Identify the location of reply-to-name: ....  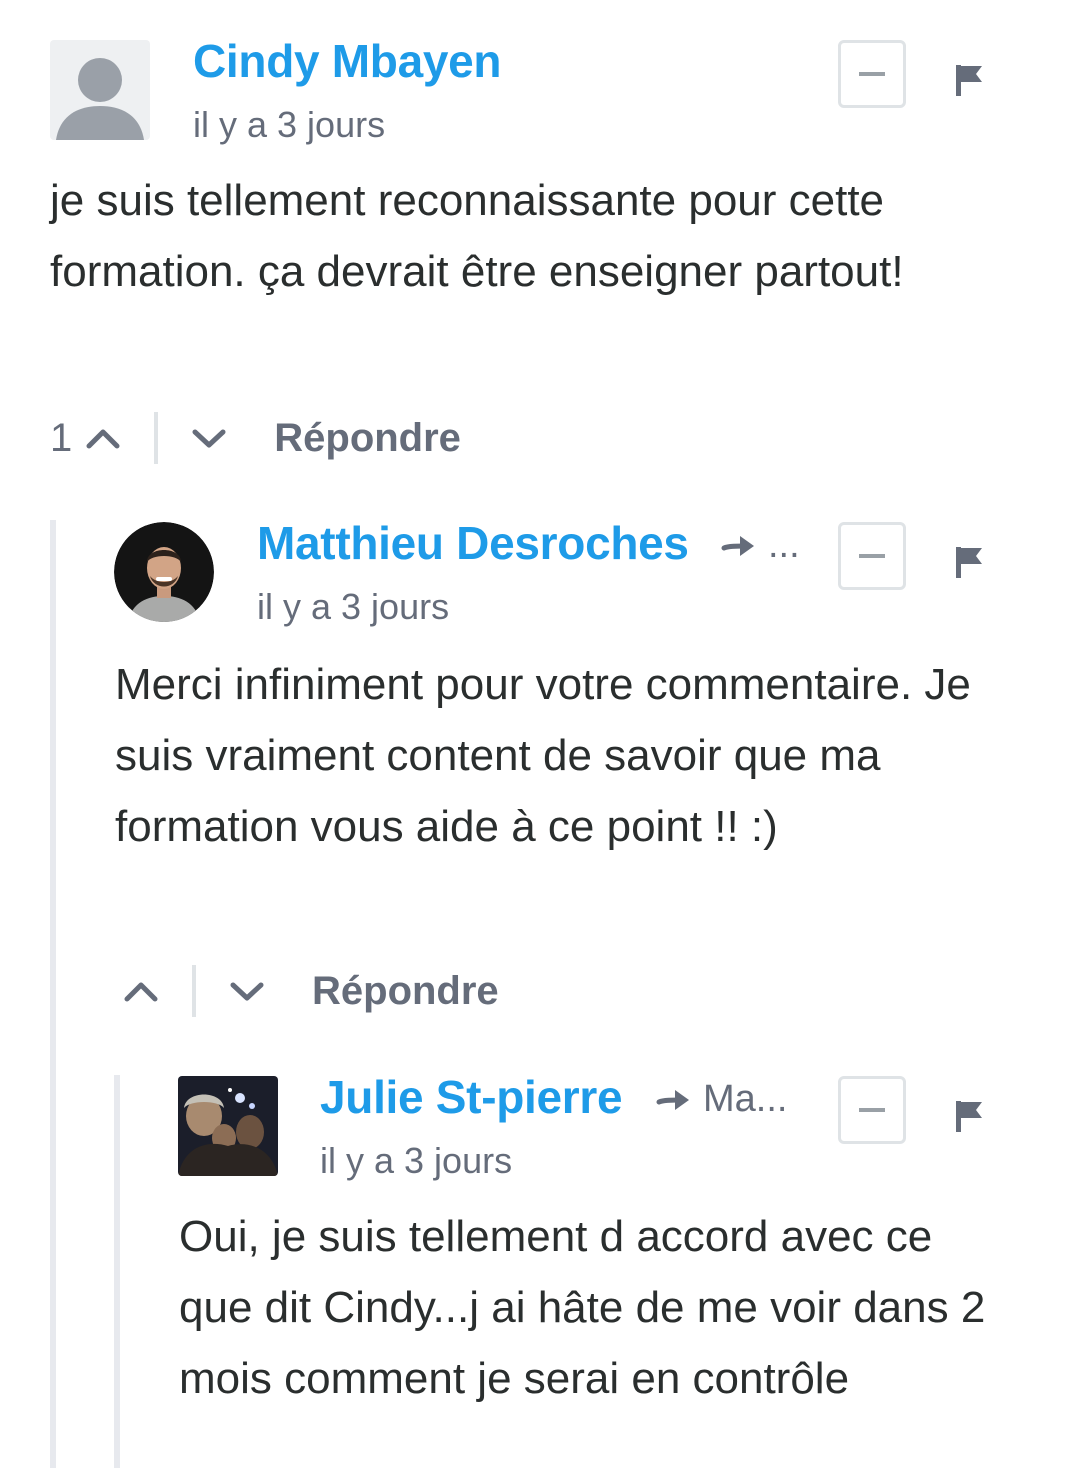
(784, 545).